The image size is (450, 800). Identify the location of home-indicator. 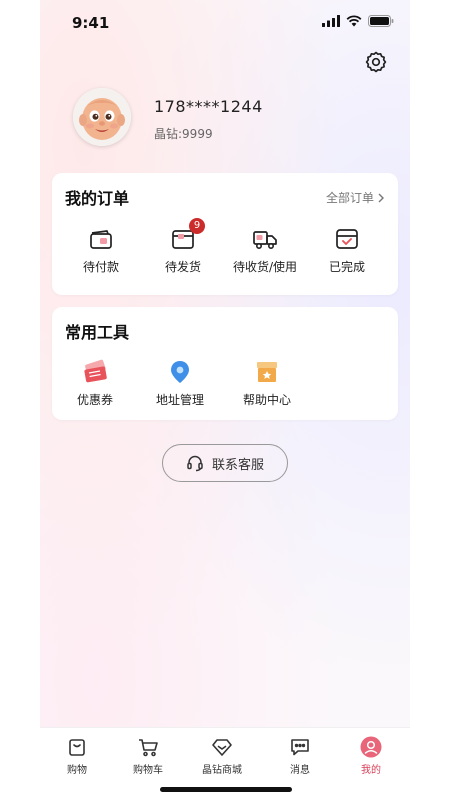
(226, 789).